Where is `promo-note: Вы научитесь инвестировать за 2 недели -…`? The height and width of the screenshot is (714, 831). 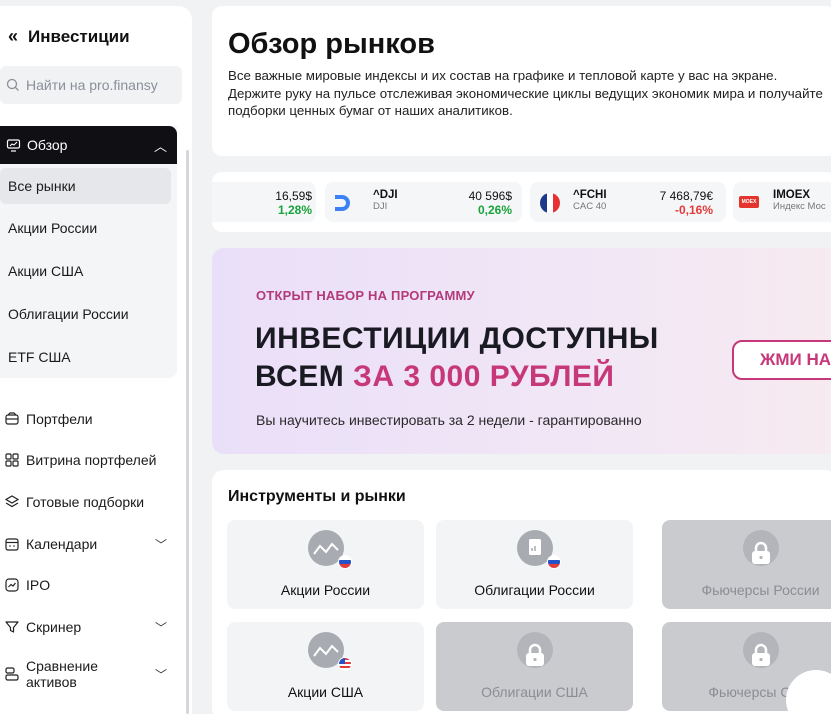
promo-note: Вы научитесь инвестировать за 2 недели -… is located at coordinates (449, 420).